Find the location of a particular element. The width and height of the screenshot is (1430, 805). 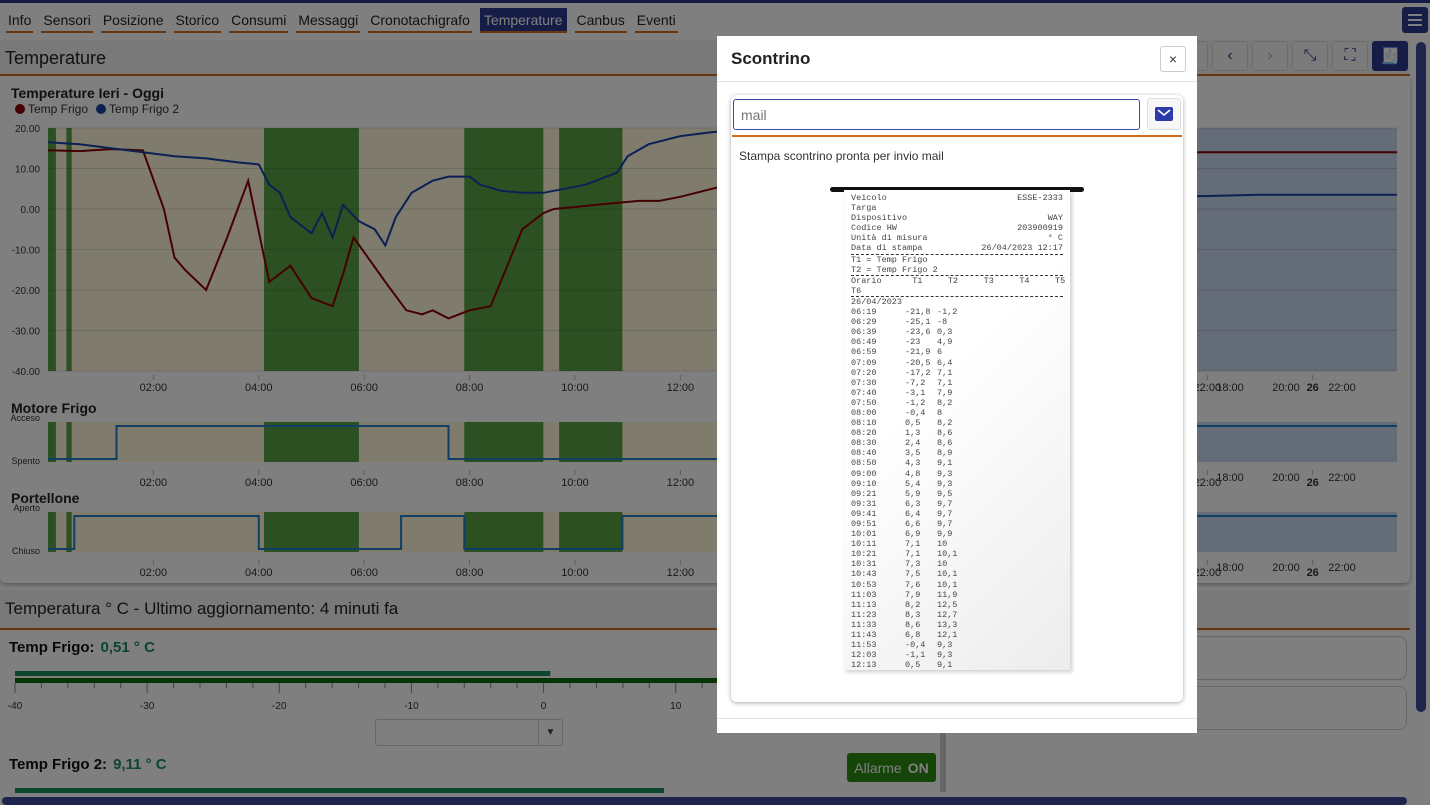

receipt-row: 06:49 -23 4,9 is located at coordinates (957, 342).